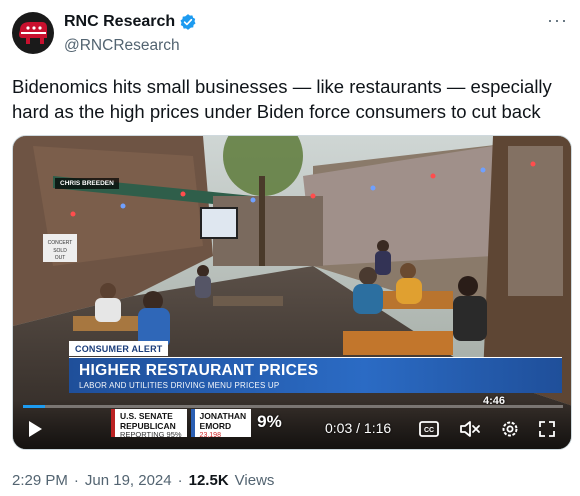 The height and width of the screenshot is (496, 580). What do you see at coordinates (510, 429) in the screenshot?
I see `settings-icon` at bounding box center [510, 429].